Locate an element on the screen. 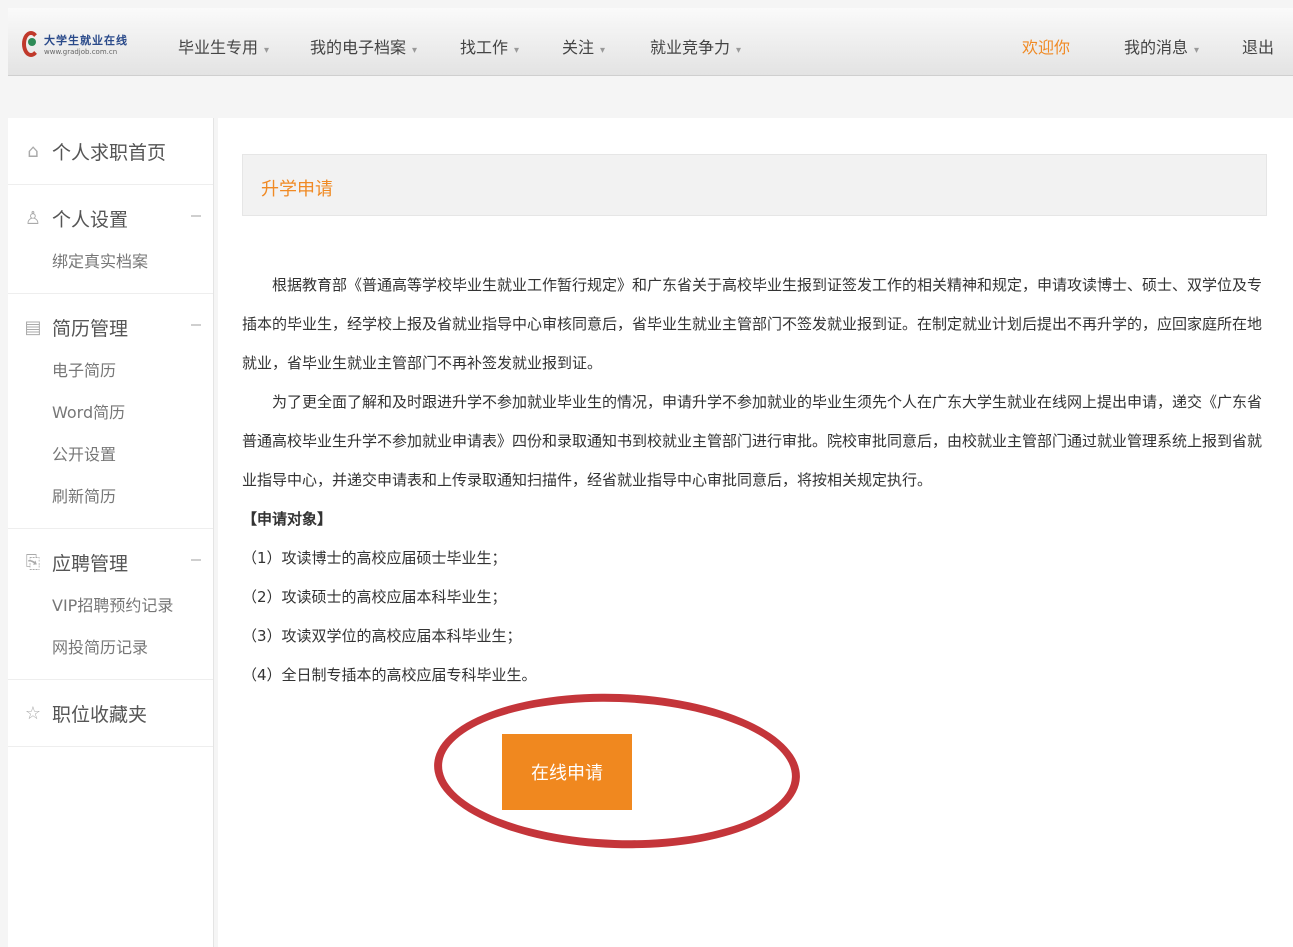  nav-find-job: 找工作 ▾ is located at coordinates (489, 46).